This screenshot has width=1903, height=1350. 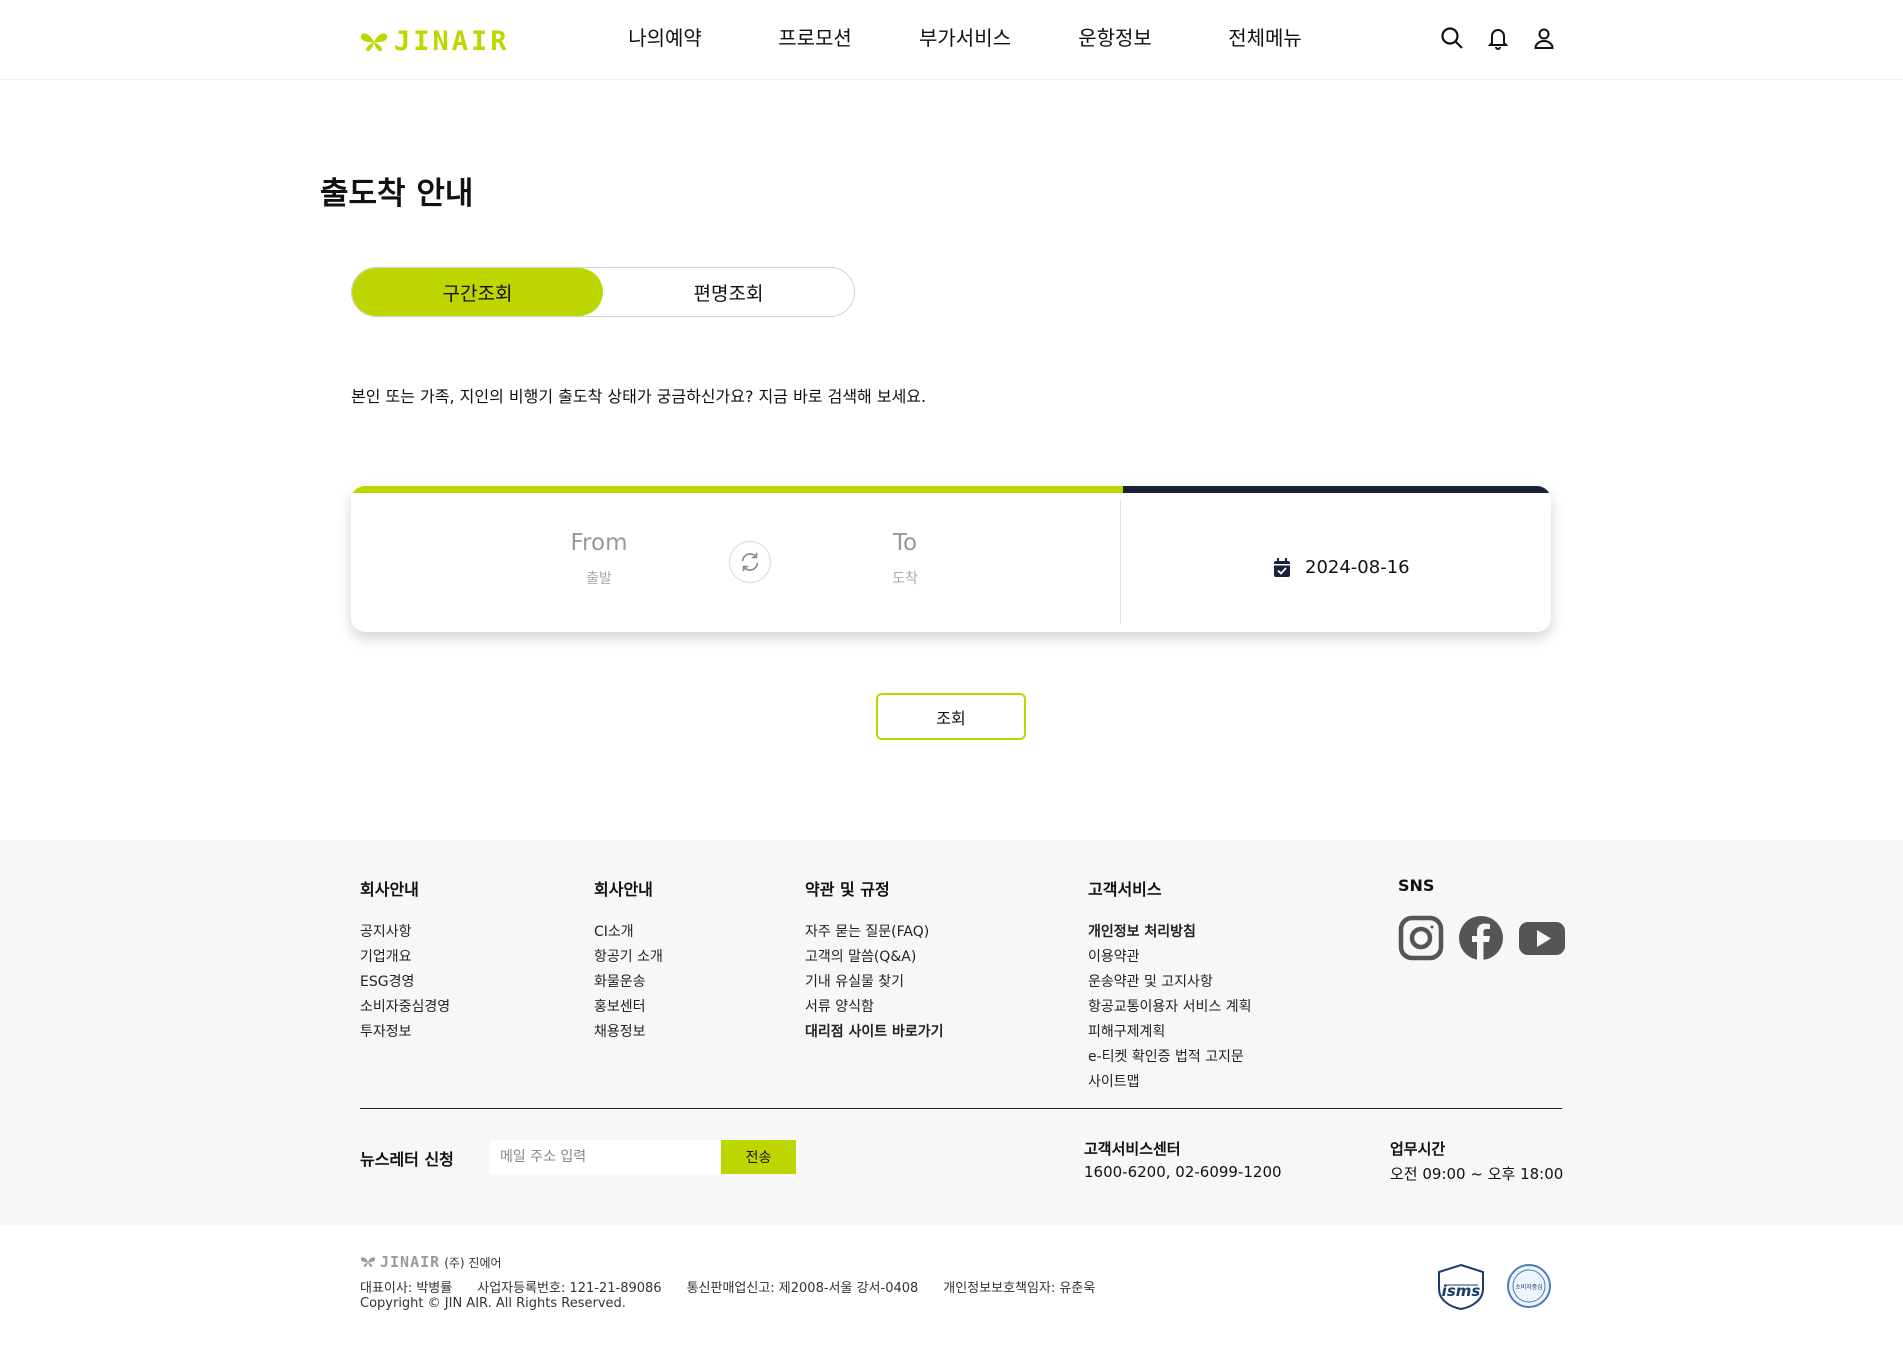 What do you see at coordinates (405, 982) in the screenshot?
I see `footer-link: ESG경영` at bounding box center [405, 982].